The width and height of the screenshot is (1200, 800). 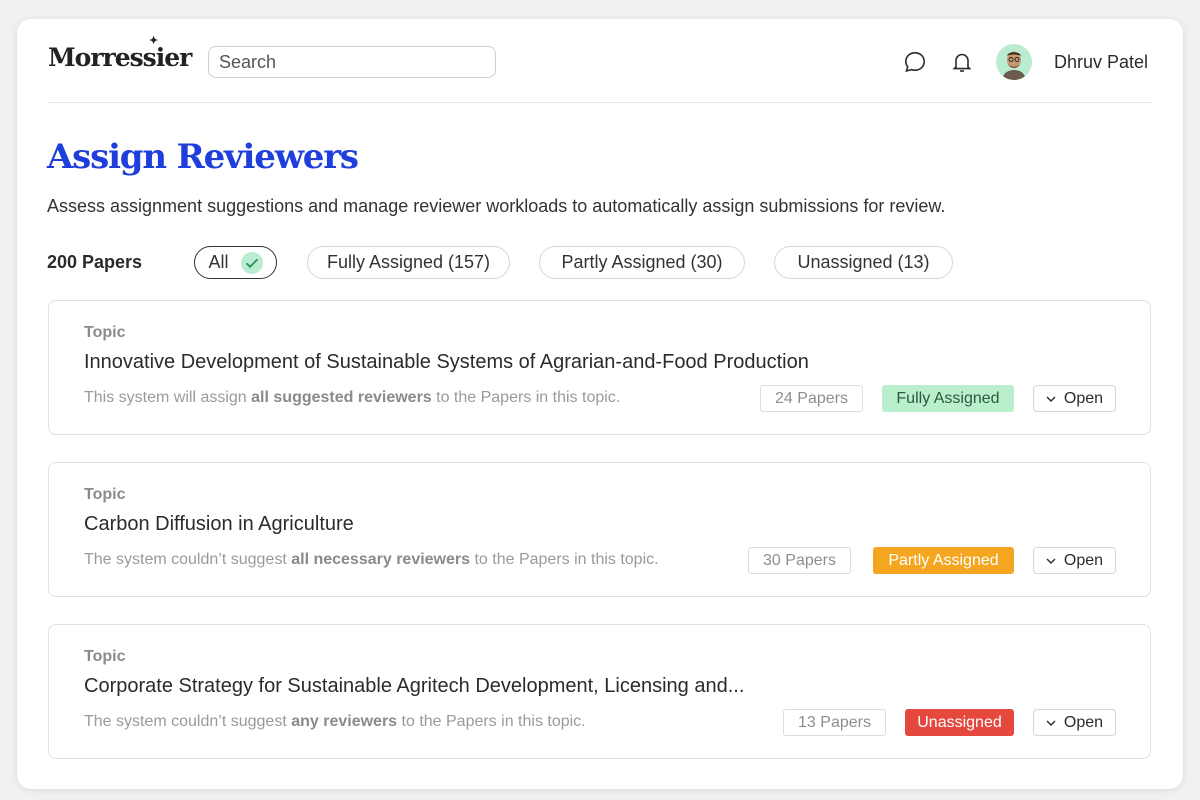 I want to click on filter-chip-label: Fully Assigned (157), so click(x=408, y=262).